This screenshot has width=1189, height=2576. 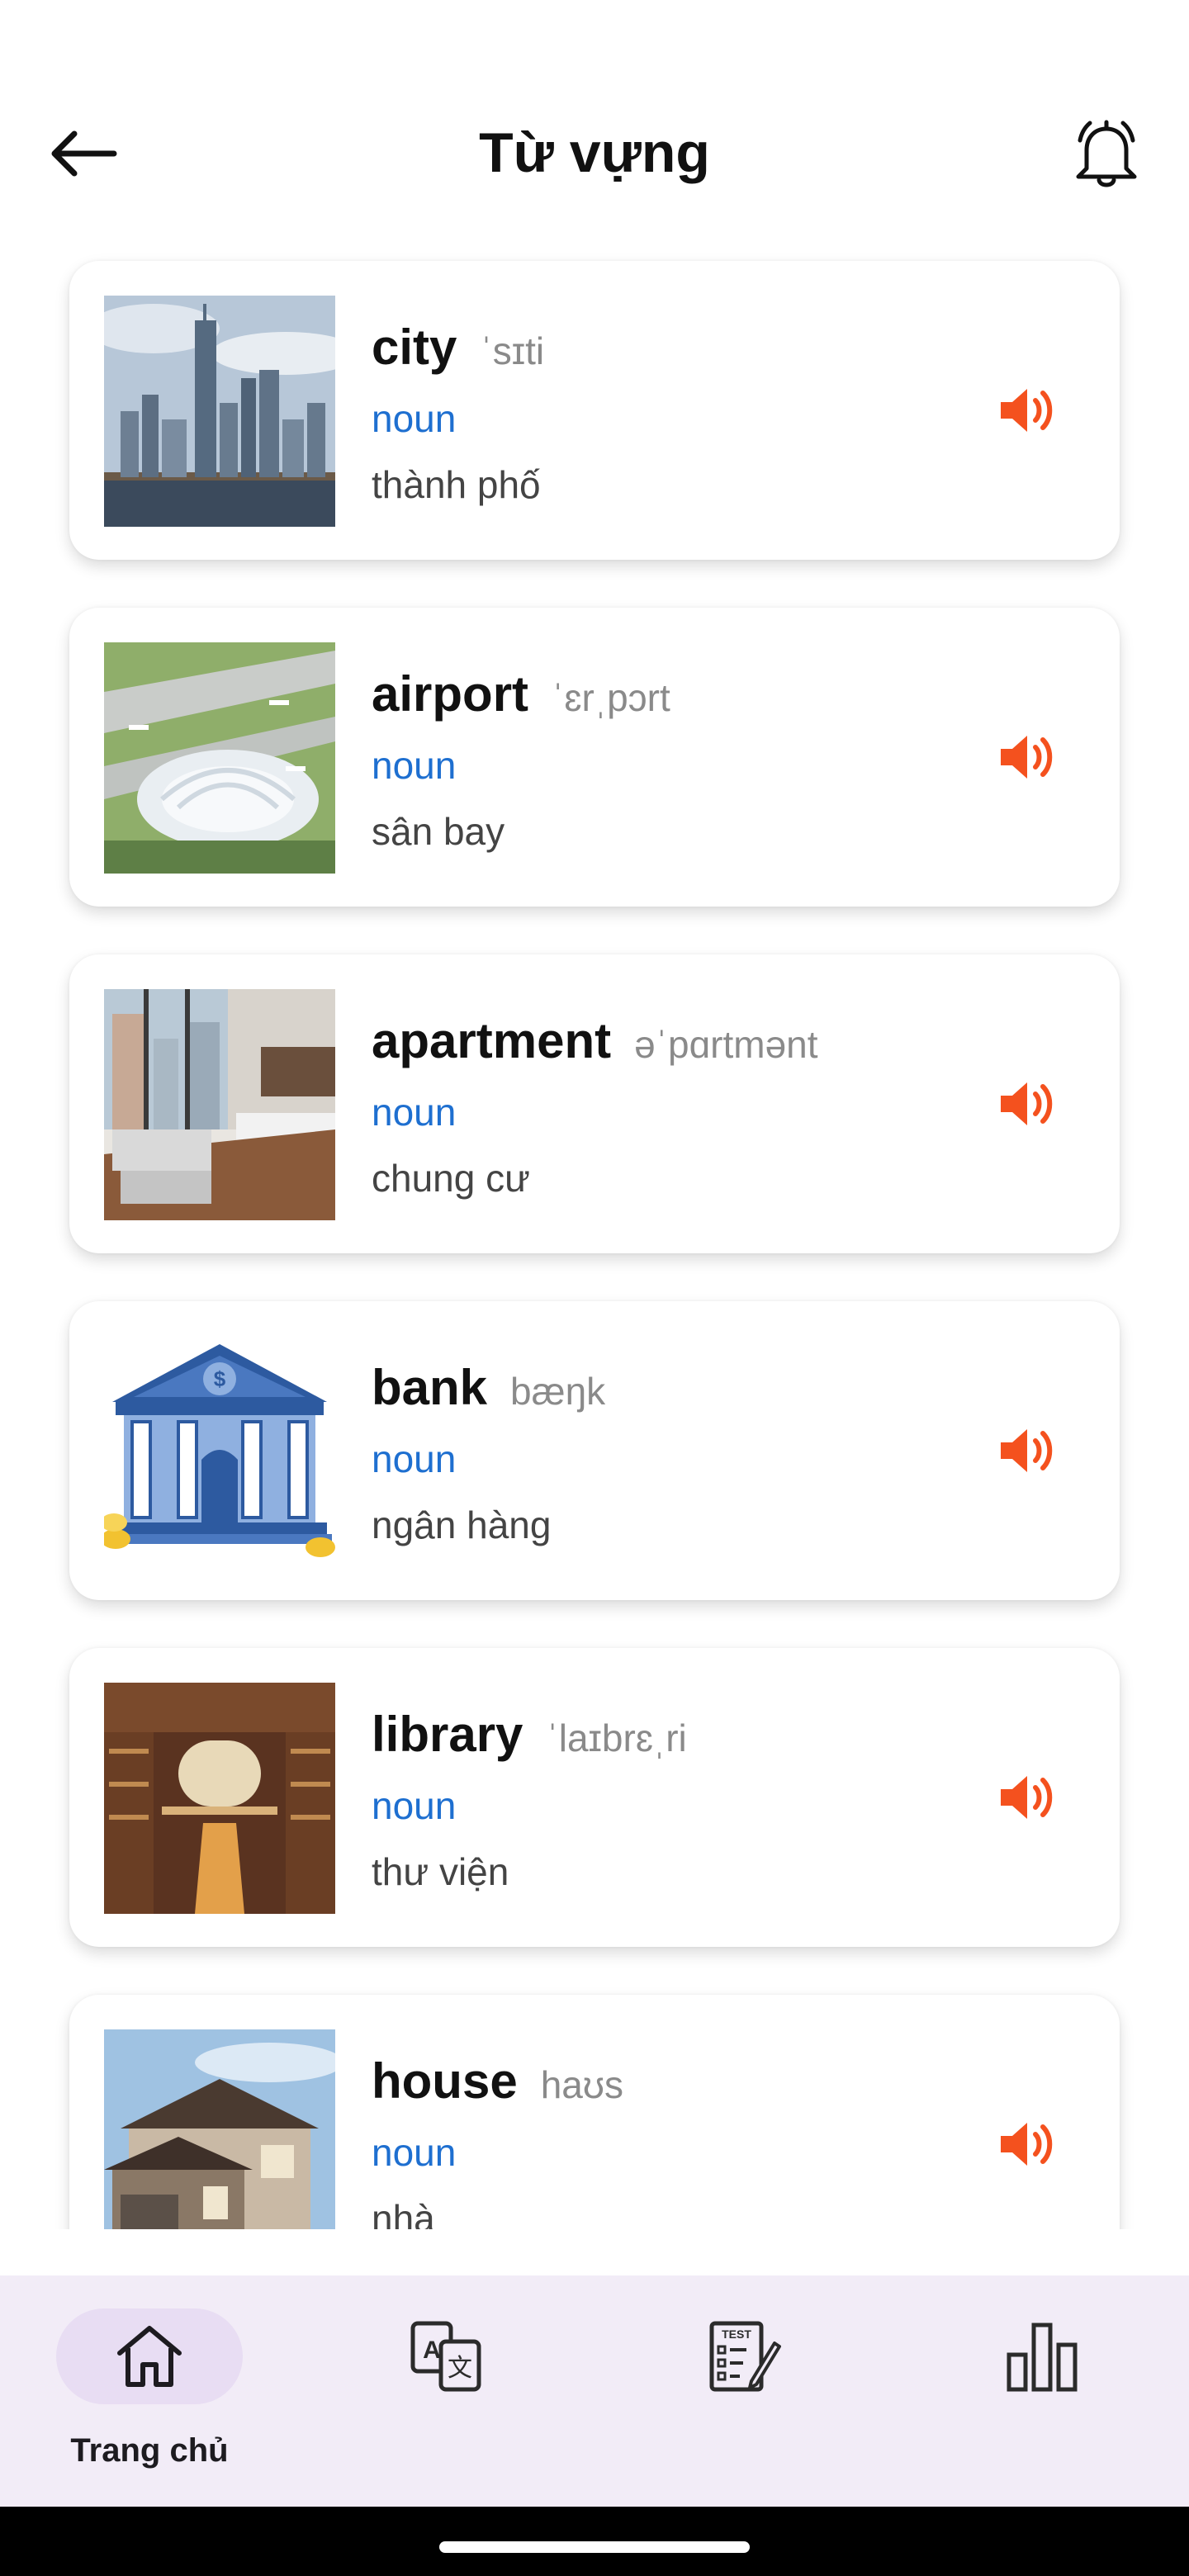 I want to click on word-line: library ˈlaɪbrɛˌri, so click(x=529, y=1734).